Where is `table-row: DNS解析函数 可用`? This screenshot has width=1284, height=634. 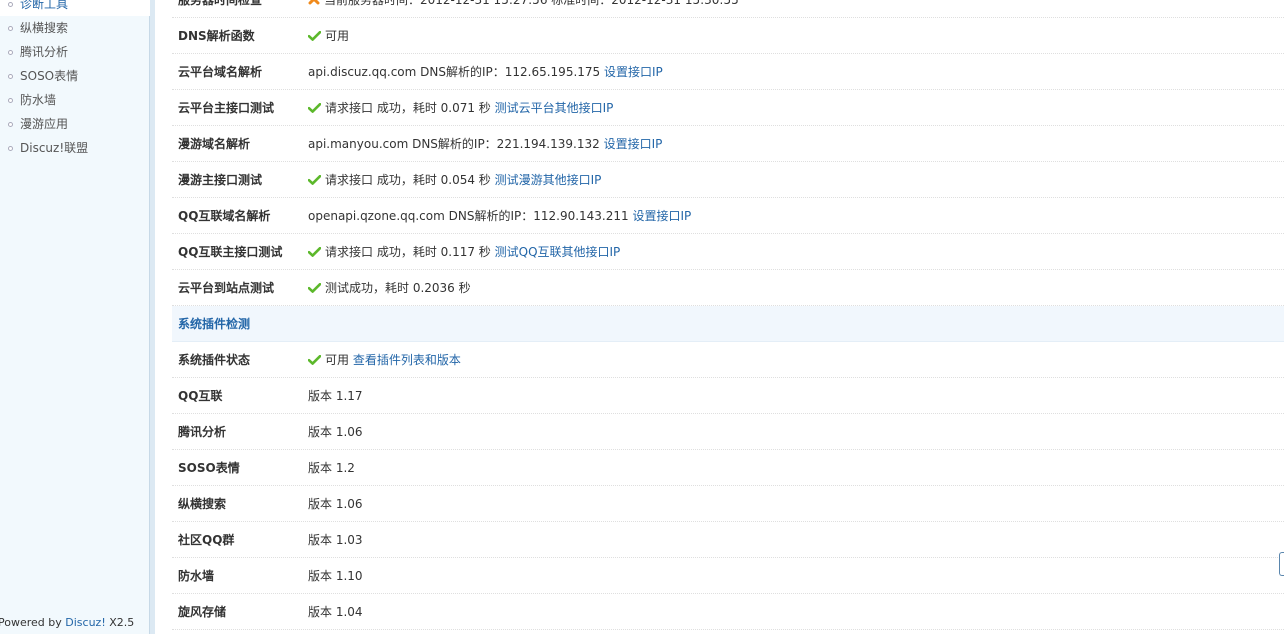 table-row: DNS解析函数 可用 is located at coordinates (728, 36).